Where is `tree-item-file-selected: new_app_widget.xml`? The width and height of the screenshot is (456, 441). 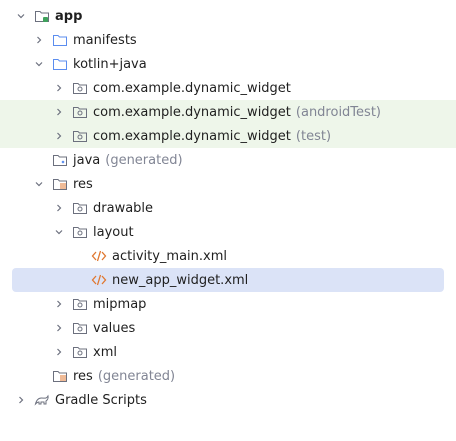
tree-item-file-selected: new_app_widget.xml is located at coordinates (228, 280).